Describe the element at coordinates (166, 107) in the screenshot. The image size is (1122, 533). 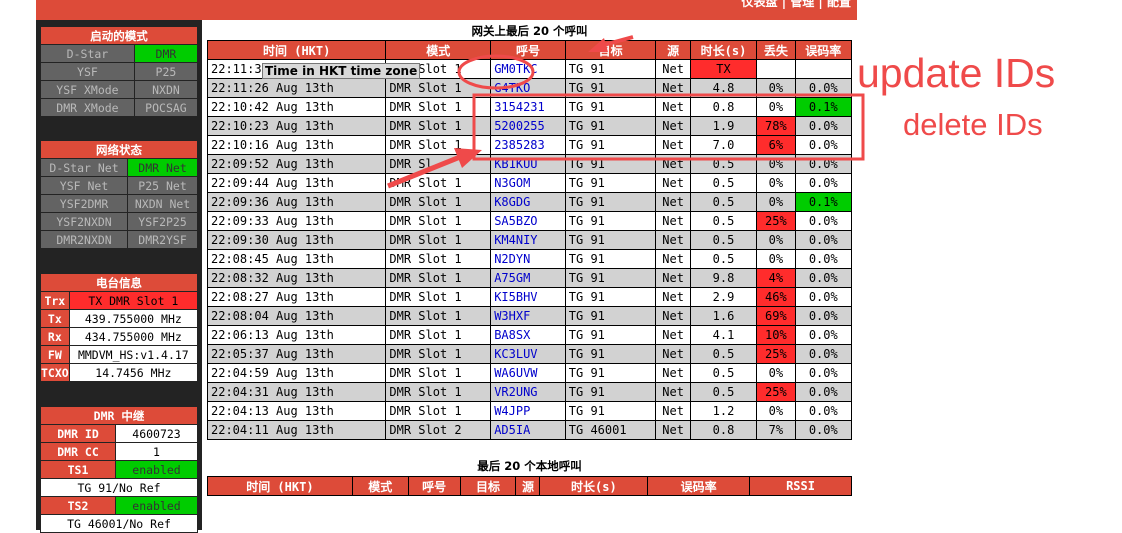
I see `mode-pocsag: POCSAG` at that location.